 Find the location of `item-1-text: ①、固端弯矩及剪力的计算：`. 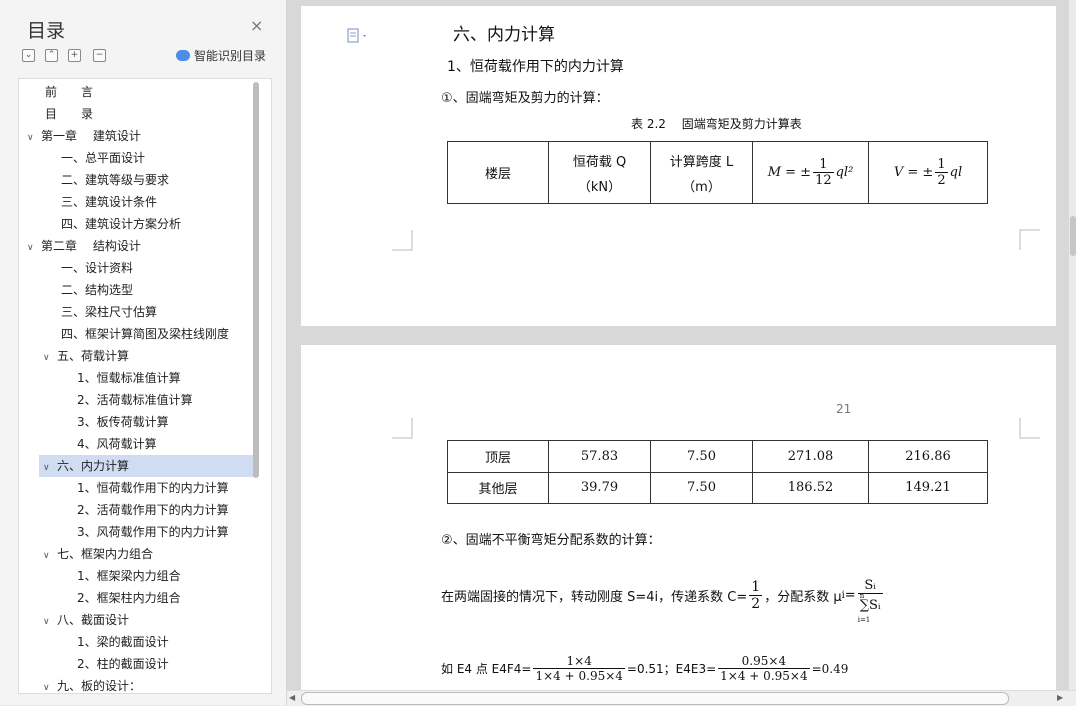

item-1-text: ①、固端弯矩及剪力的计算： is located at coordinates (525, 98).